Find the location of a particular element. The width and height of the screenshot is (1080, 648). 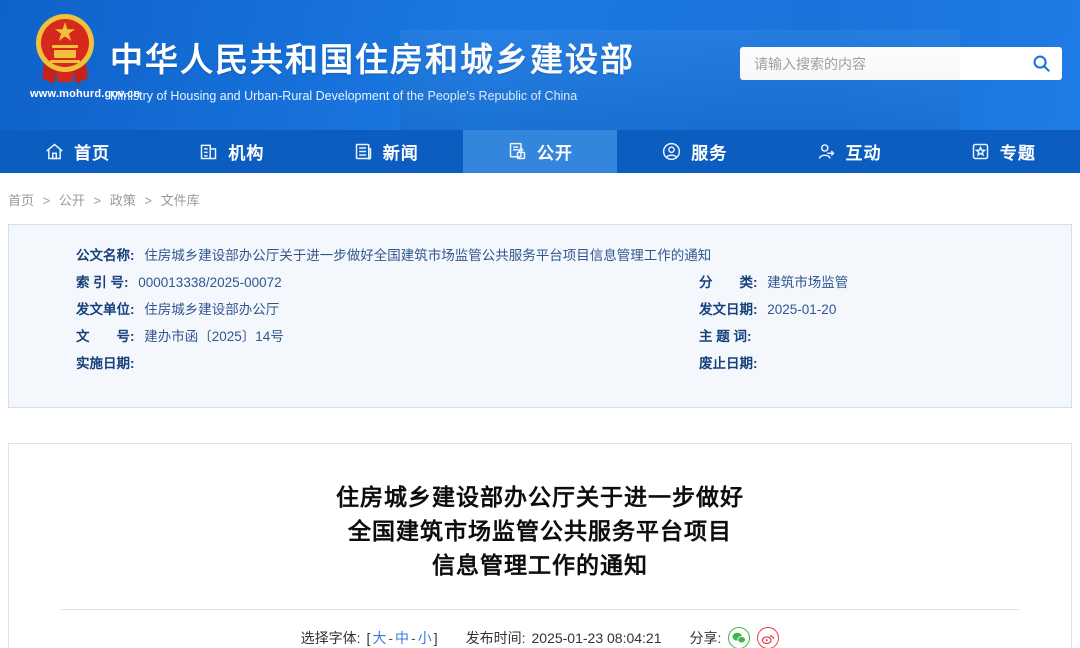

breadcrumb-library: 文件库 is located at coordinates (180, 200).